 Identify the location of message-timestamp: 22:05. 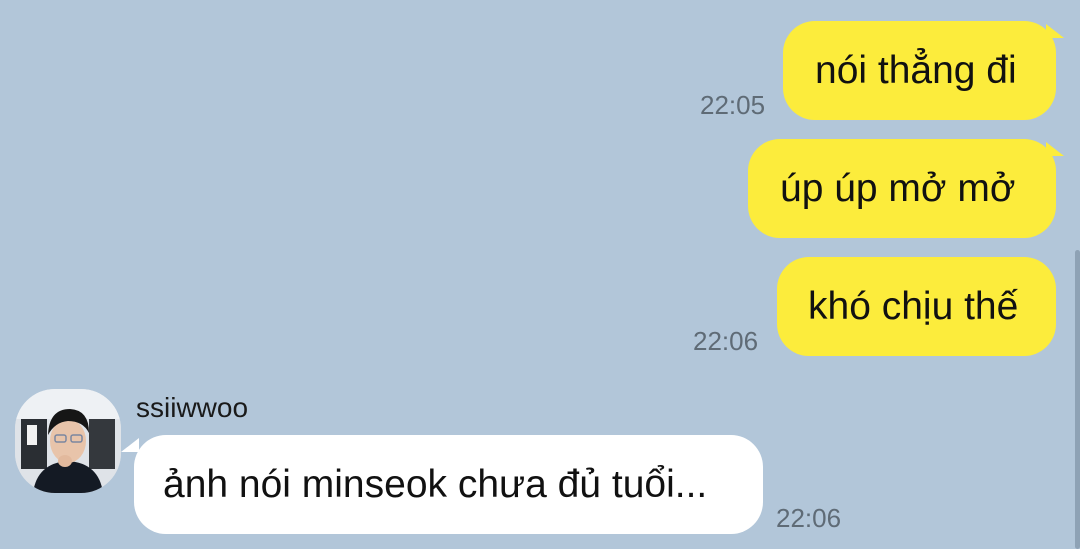
(733, 105).